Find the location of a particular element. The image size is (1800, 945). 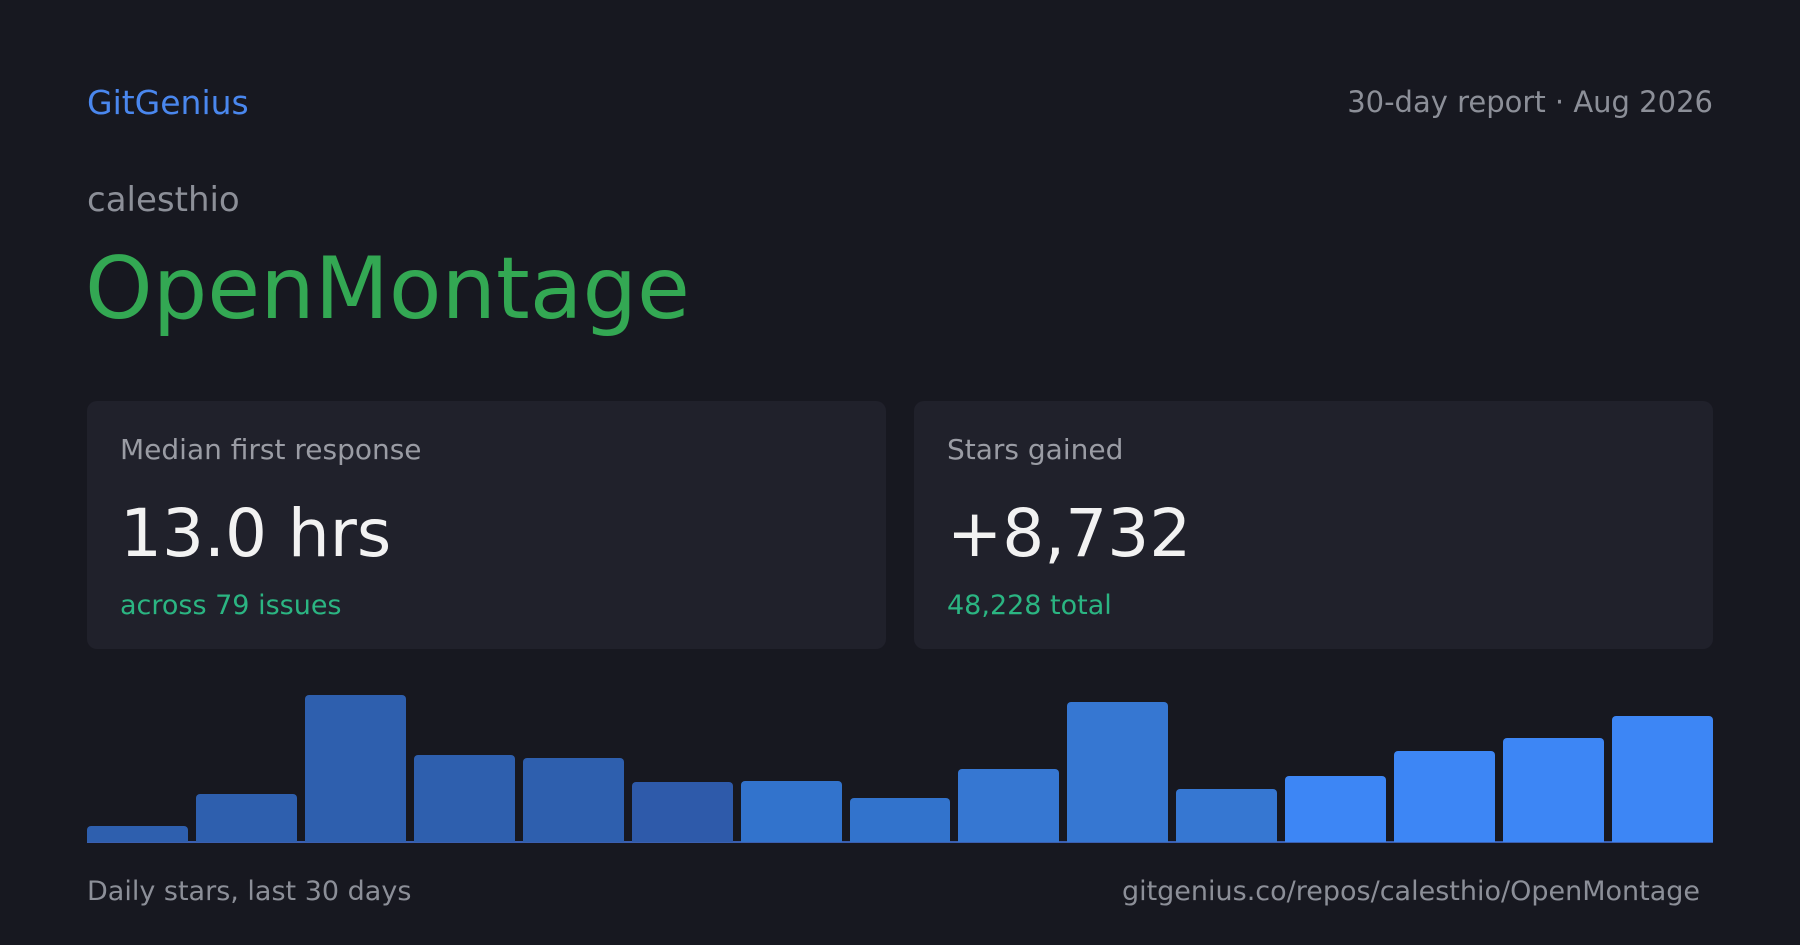

repo-url-link: gitgenius.co/repos/calesthio/OpenMontage is located at coordinates (1411, 891).